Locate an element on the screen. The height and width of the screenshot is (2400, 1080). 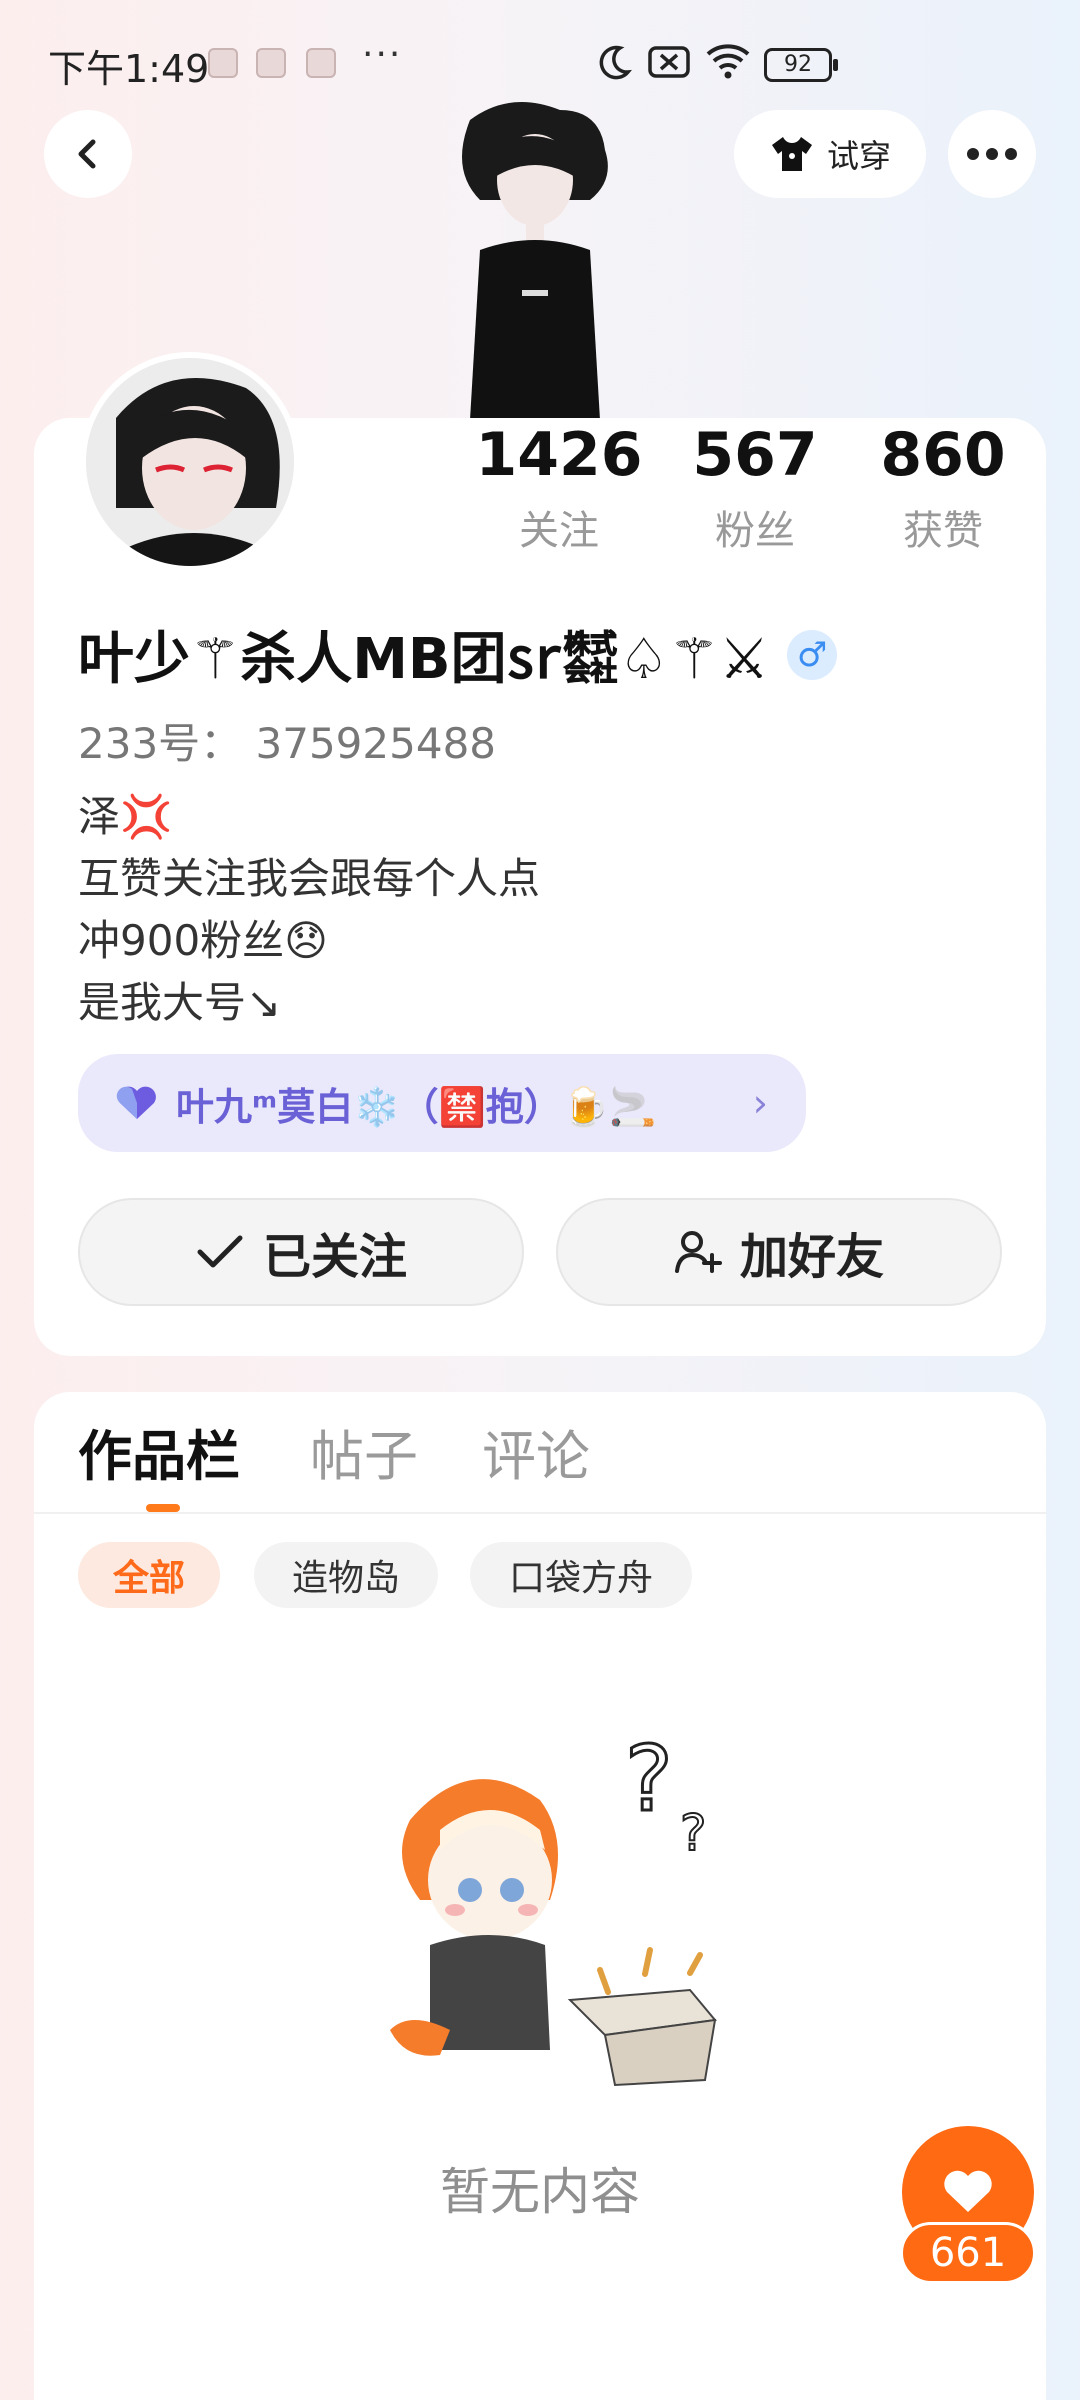
empty-state-illustration: ? ? is located at coordinates (560, 1908).